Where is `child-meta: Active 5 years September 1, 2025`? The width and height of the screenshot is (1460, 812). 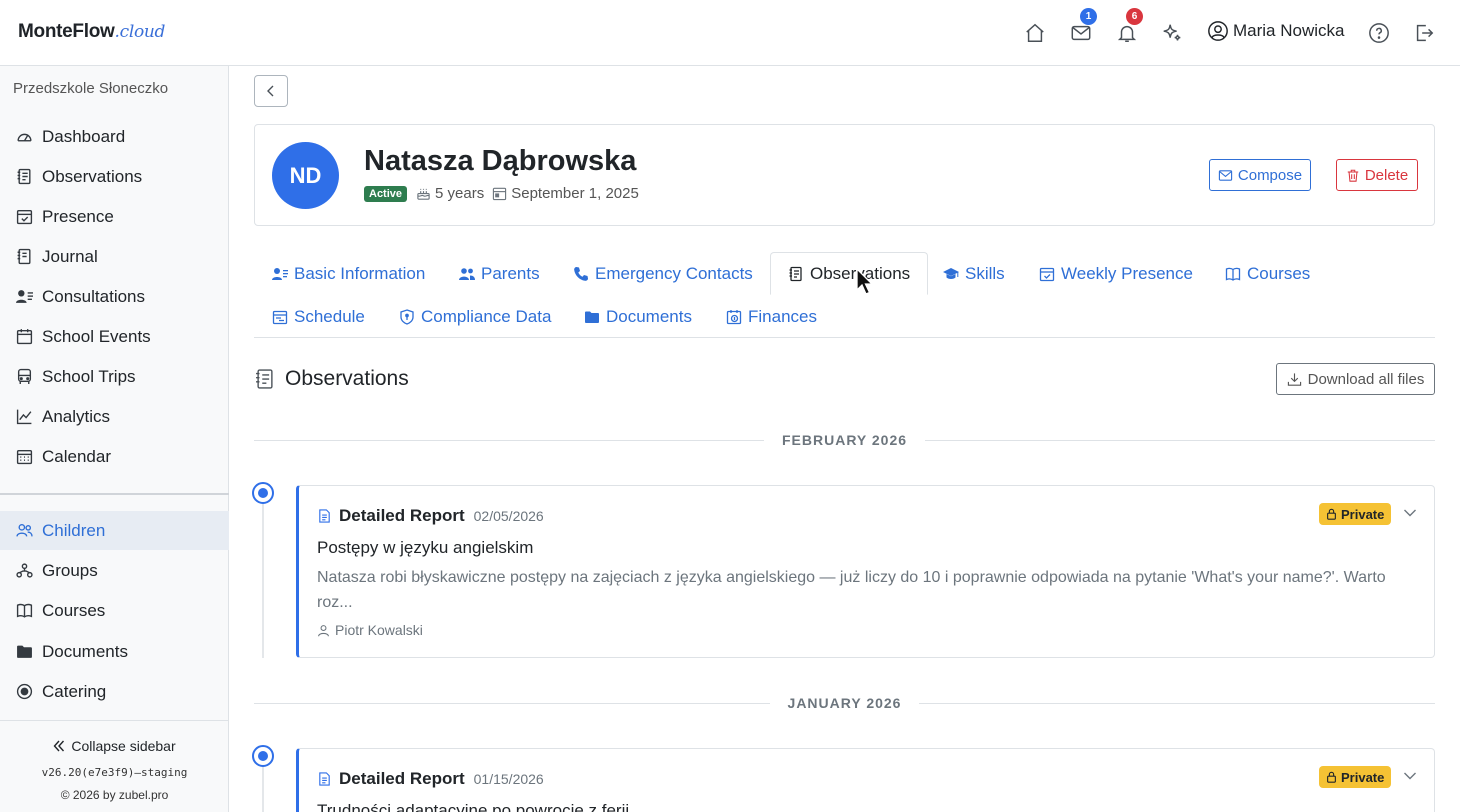
child-meta: Active 5 years September 1, 2025 is located at coordinates (501, 193).